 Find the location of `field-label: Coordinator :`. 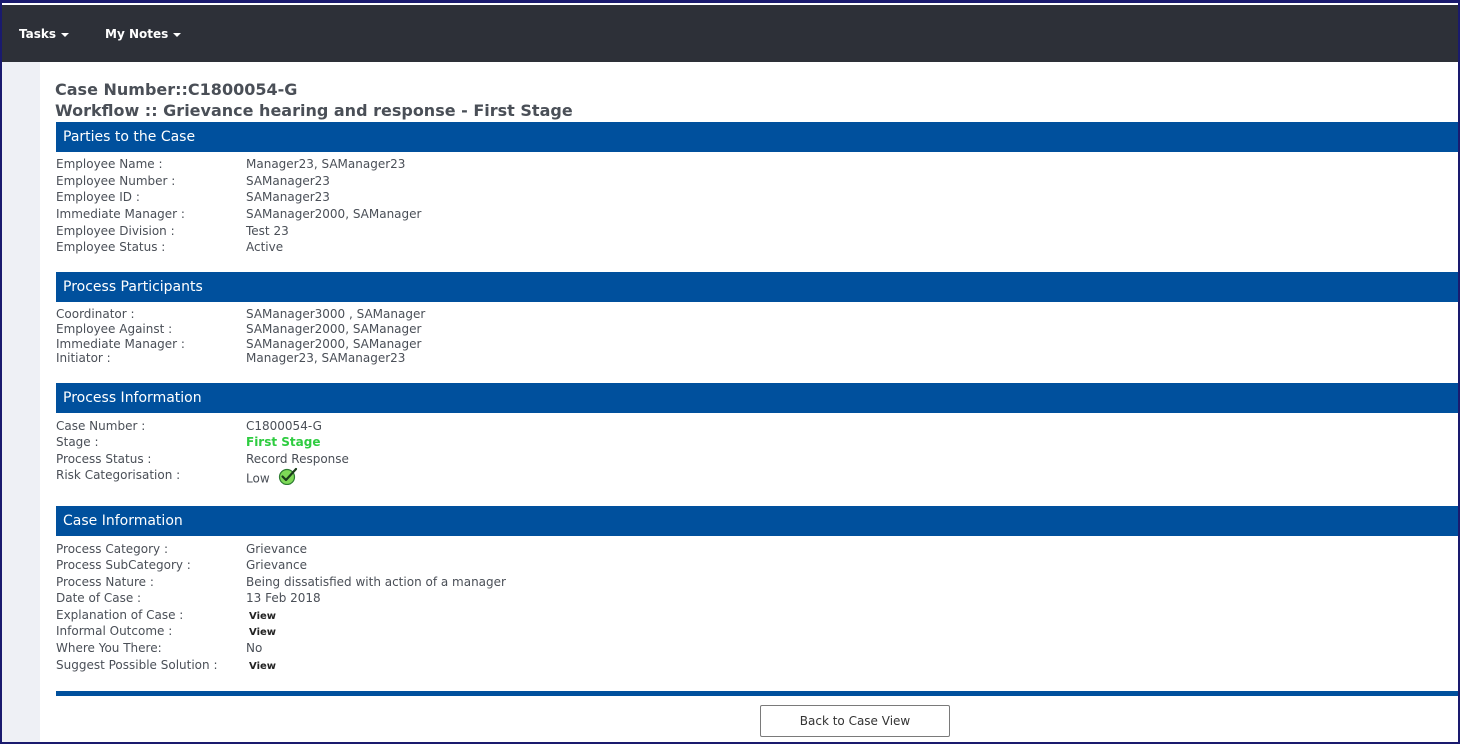

field-label: Coordinator : is located at coordinates (95, 314).